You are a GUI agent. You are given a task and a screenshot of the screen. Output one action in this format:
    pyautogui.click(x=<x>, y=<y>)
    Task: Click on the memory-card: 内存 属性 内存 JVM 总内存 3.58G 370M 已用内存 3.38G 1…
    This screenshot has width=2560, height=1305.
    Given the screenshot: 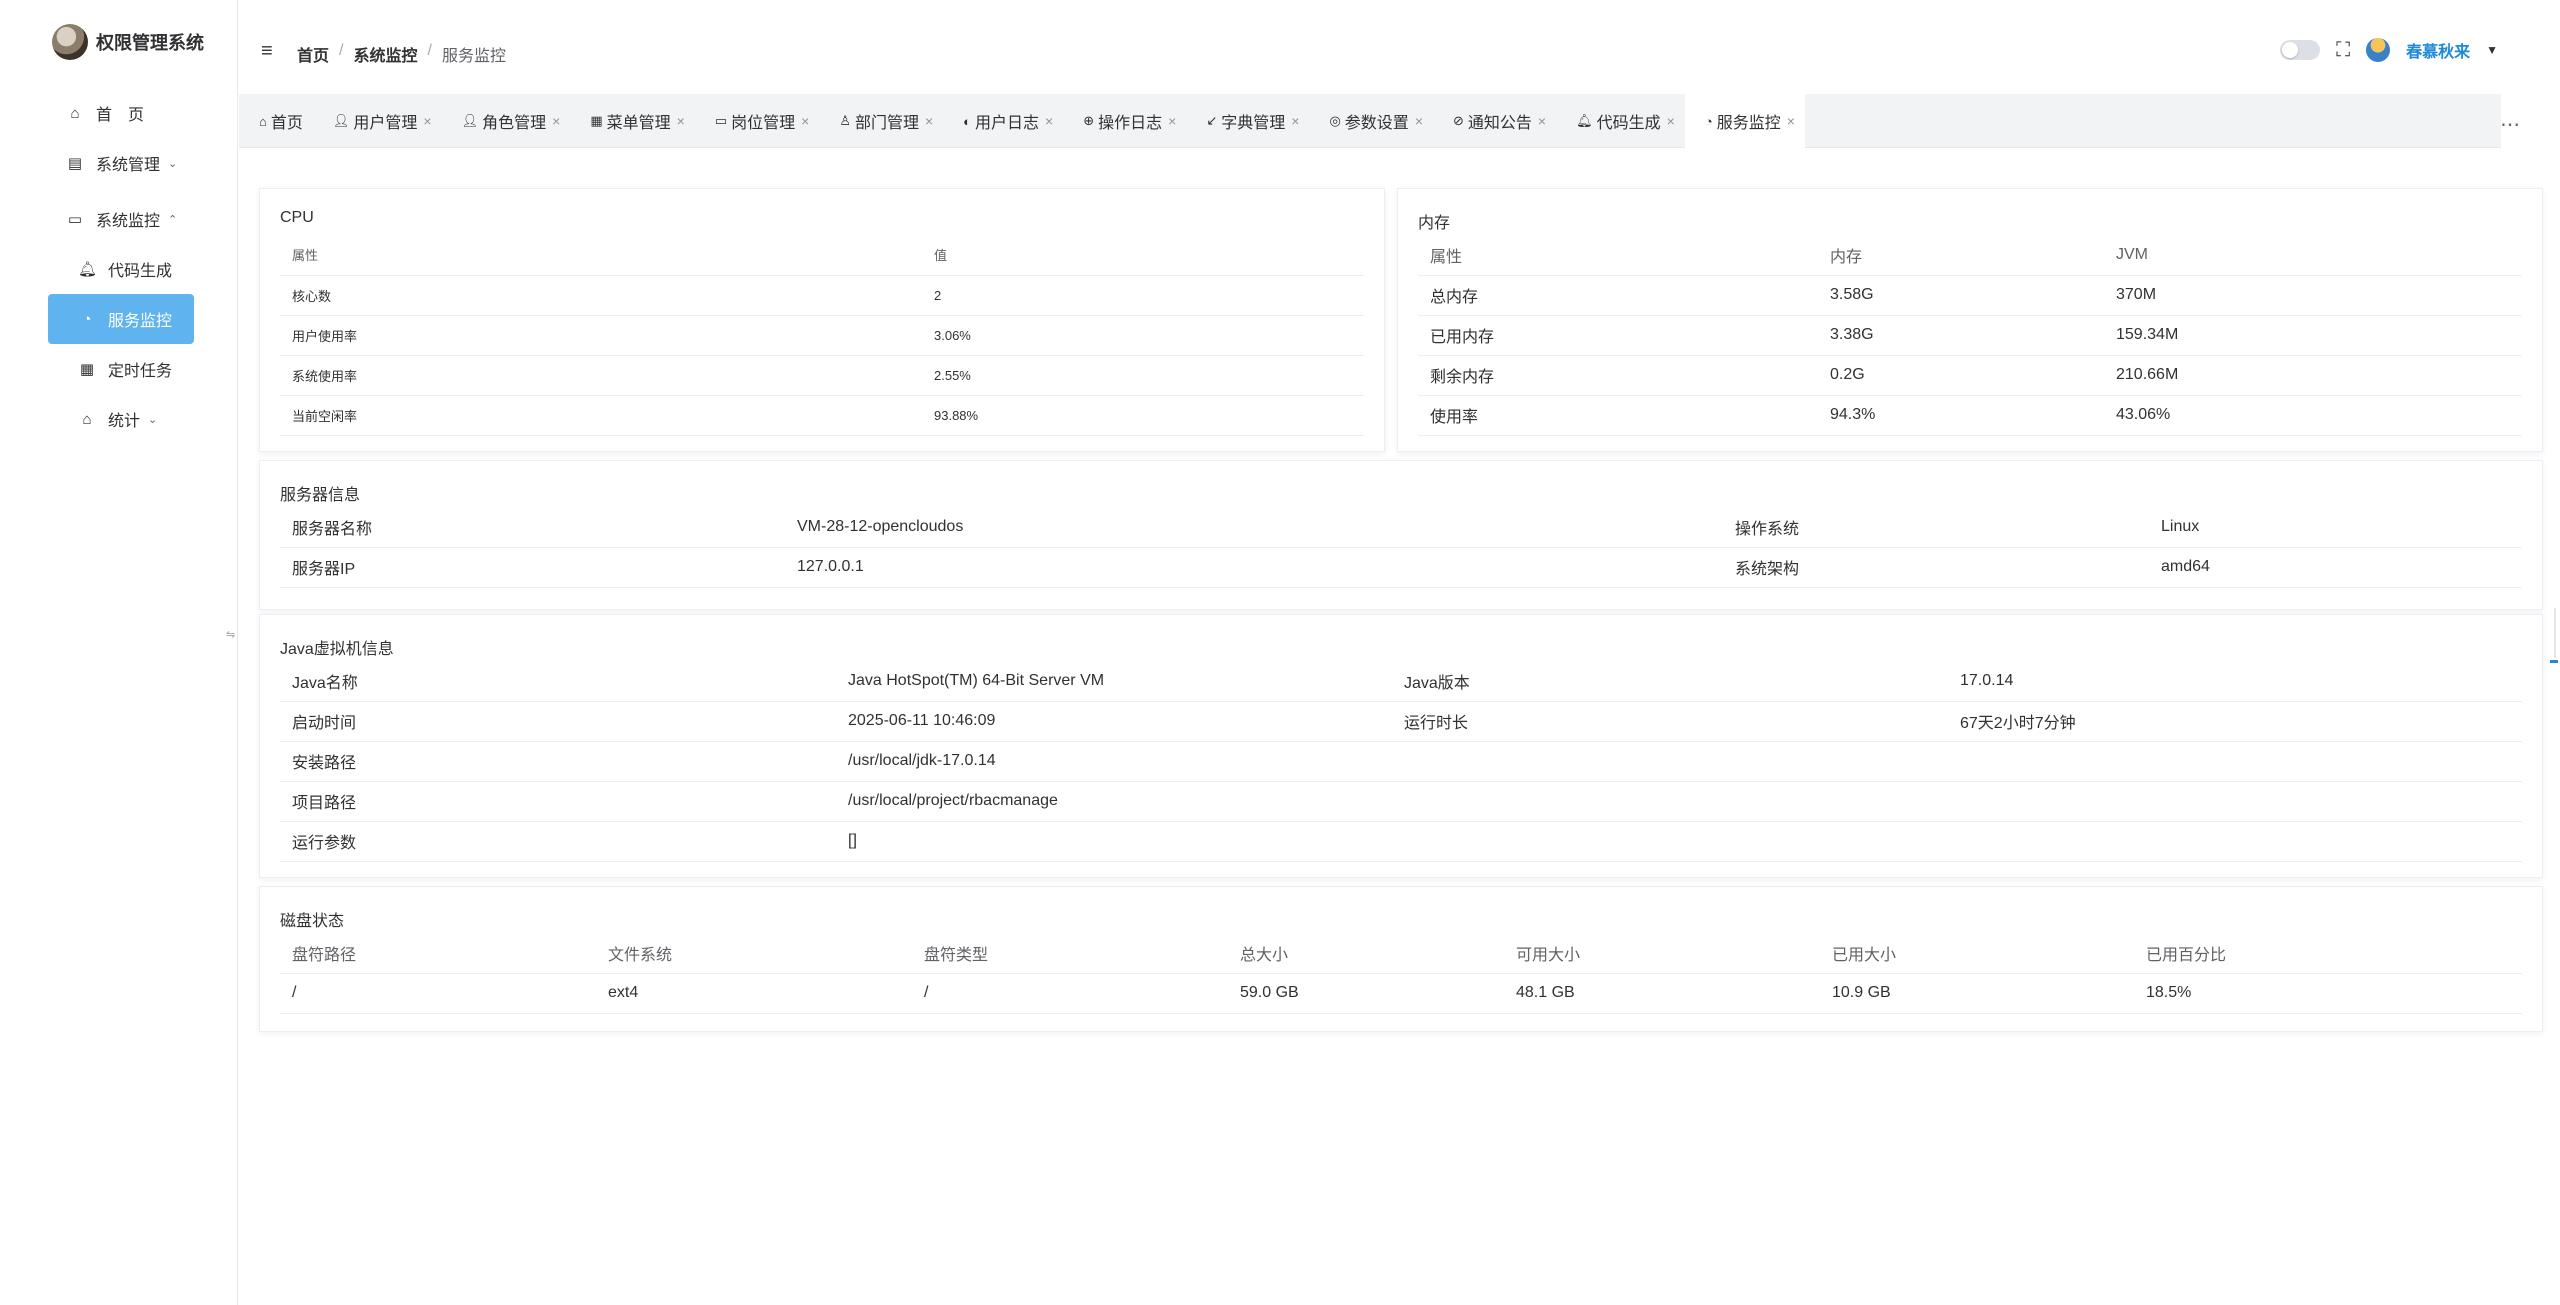 What is the action you would take?
    pyautogui.click(x=1970, y=320)
    